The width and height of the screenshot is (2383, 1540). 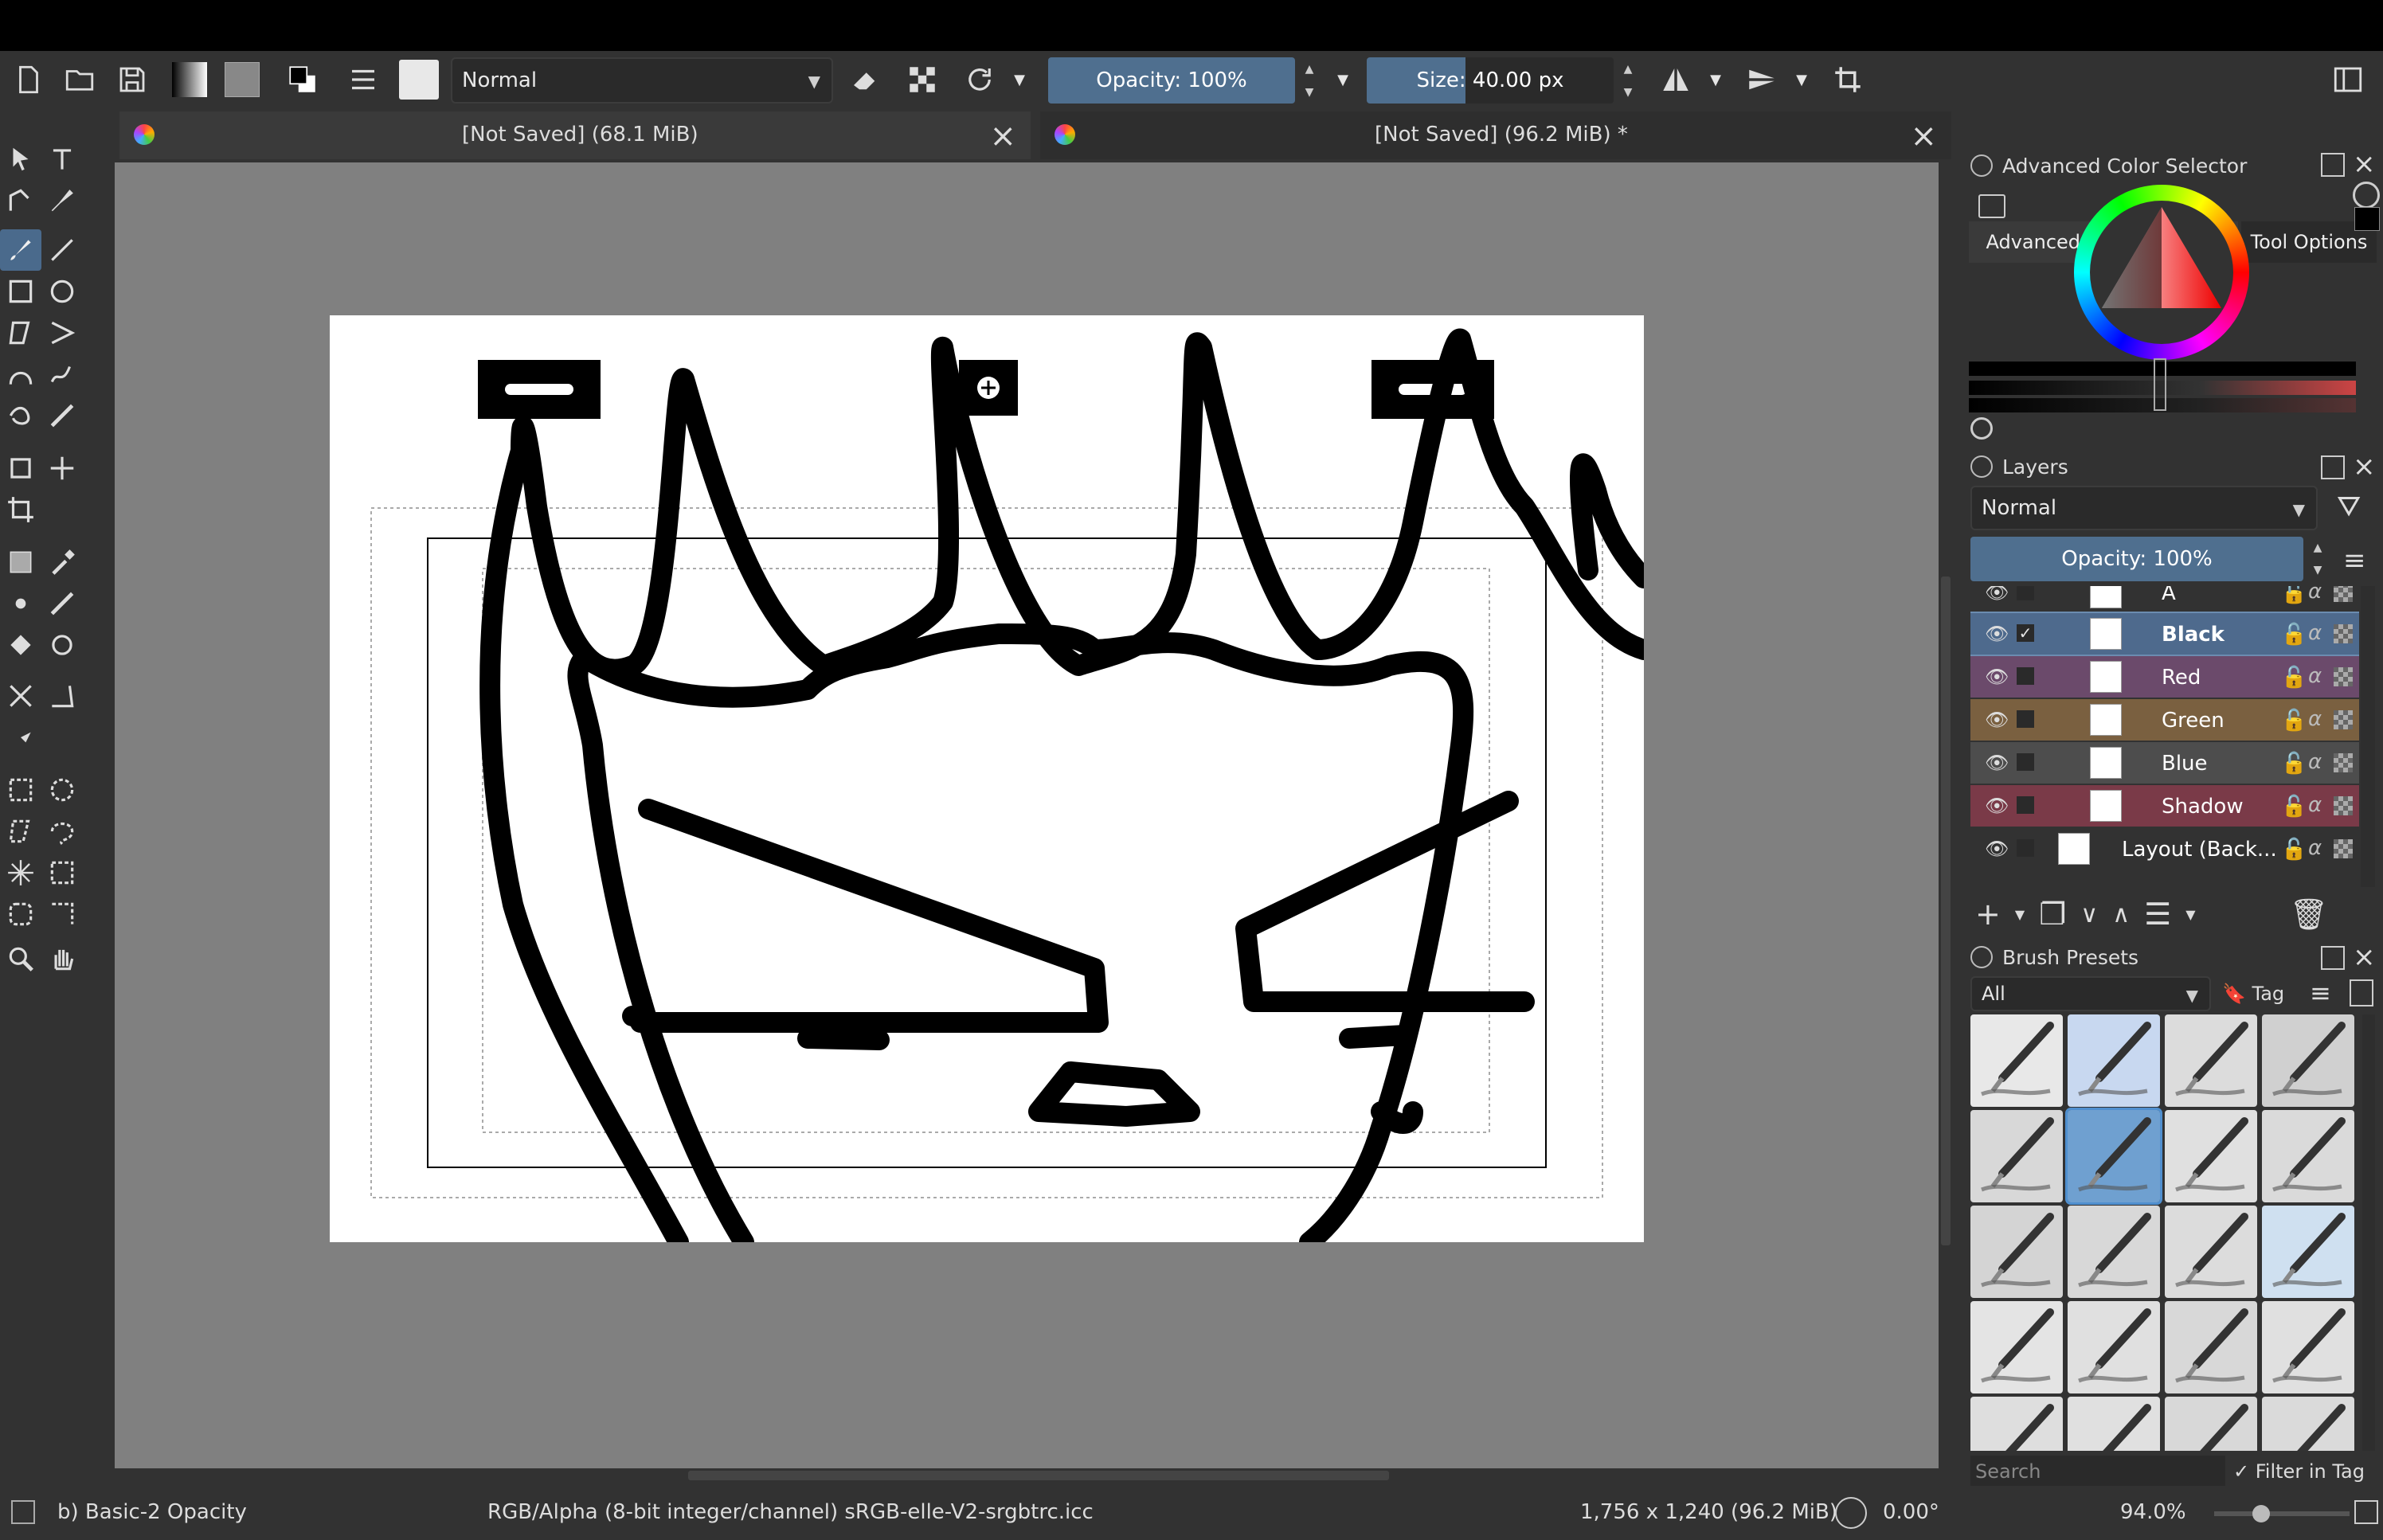 What do you see at coordinates (2164, 720) in the screenshot?
I see `layer-row: 👁 Green 🔓 α` at bounding box center [2164, 720].